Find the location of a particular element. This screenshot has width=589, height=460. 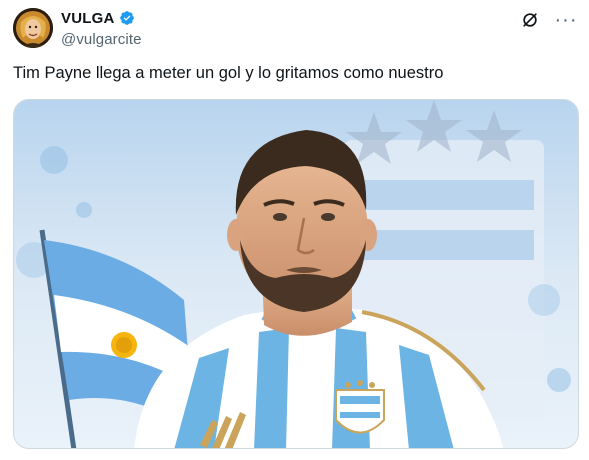

avatar is located at coordinates (33, 28).